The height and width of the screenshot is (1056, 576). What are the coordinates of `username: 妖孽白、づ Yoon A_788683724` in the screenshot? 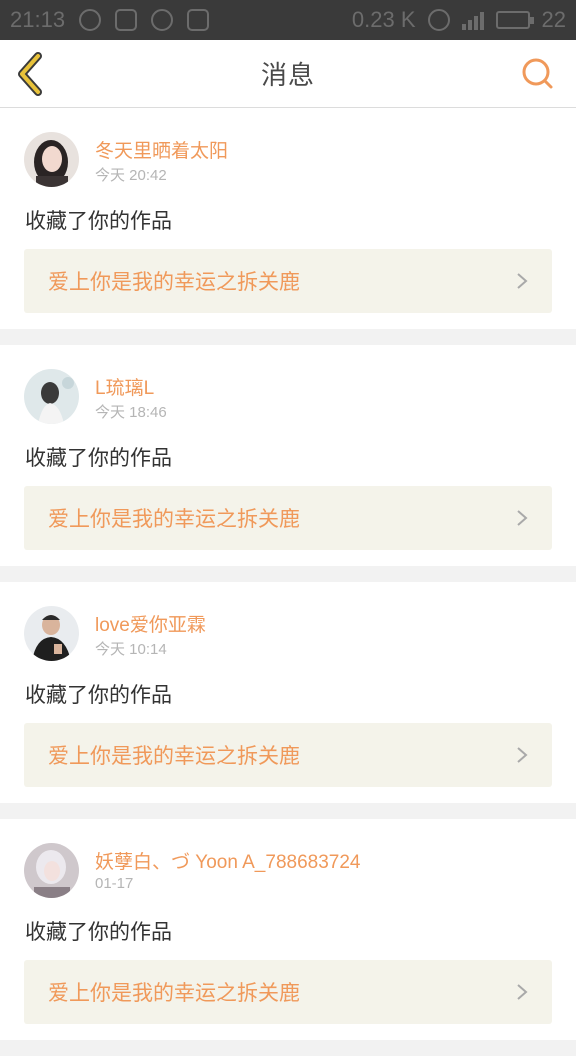 It's located at (227, 860).